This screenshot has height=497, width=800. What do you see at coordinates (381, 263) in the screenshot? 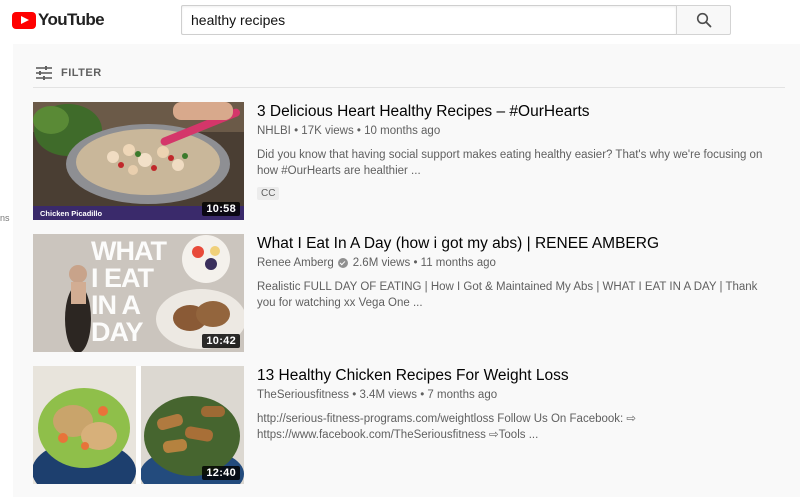
I see `view-count: 2.6M views` at bounding box center [381, 263].